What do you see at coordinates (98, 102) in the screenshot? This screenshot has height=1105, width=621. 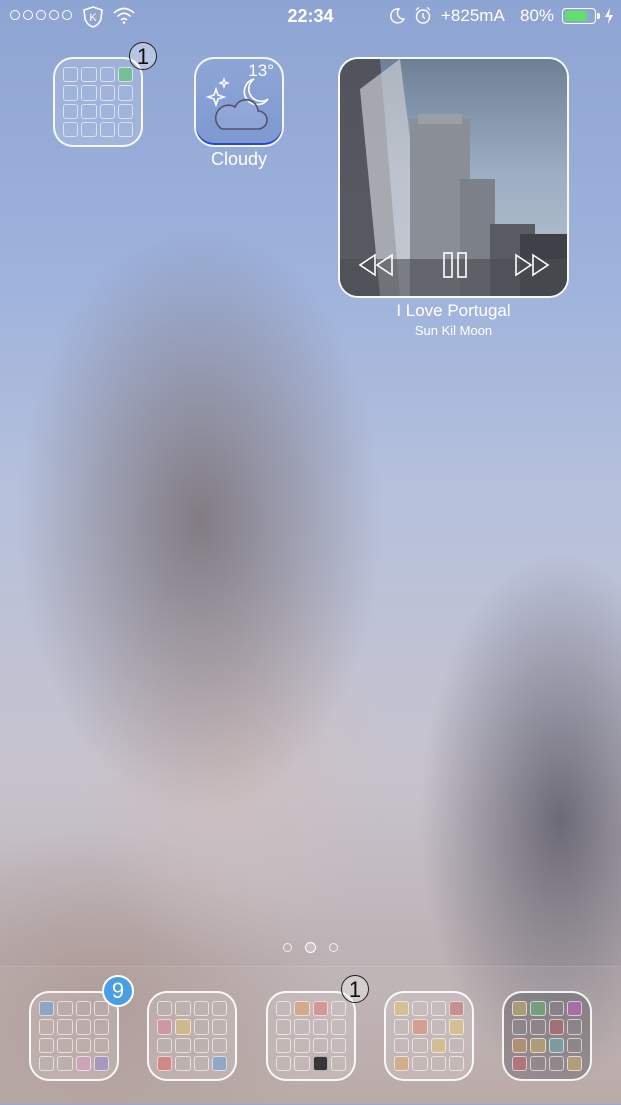 I see `folder-icon` at bounding box center [98, 102].